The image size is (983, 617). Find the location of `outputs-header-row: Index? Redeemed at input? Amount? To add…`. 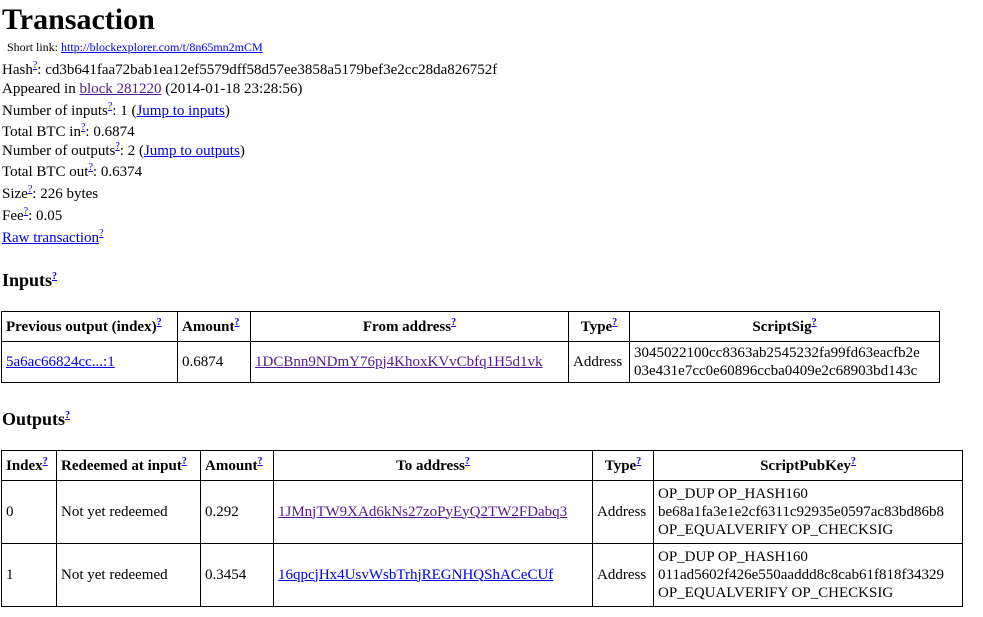

outputs-header-row: Index? Redeemed at input? Amount? To add… is located at coordinates (482, 465).